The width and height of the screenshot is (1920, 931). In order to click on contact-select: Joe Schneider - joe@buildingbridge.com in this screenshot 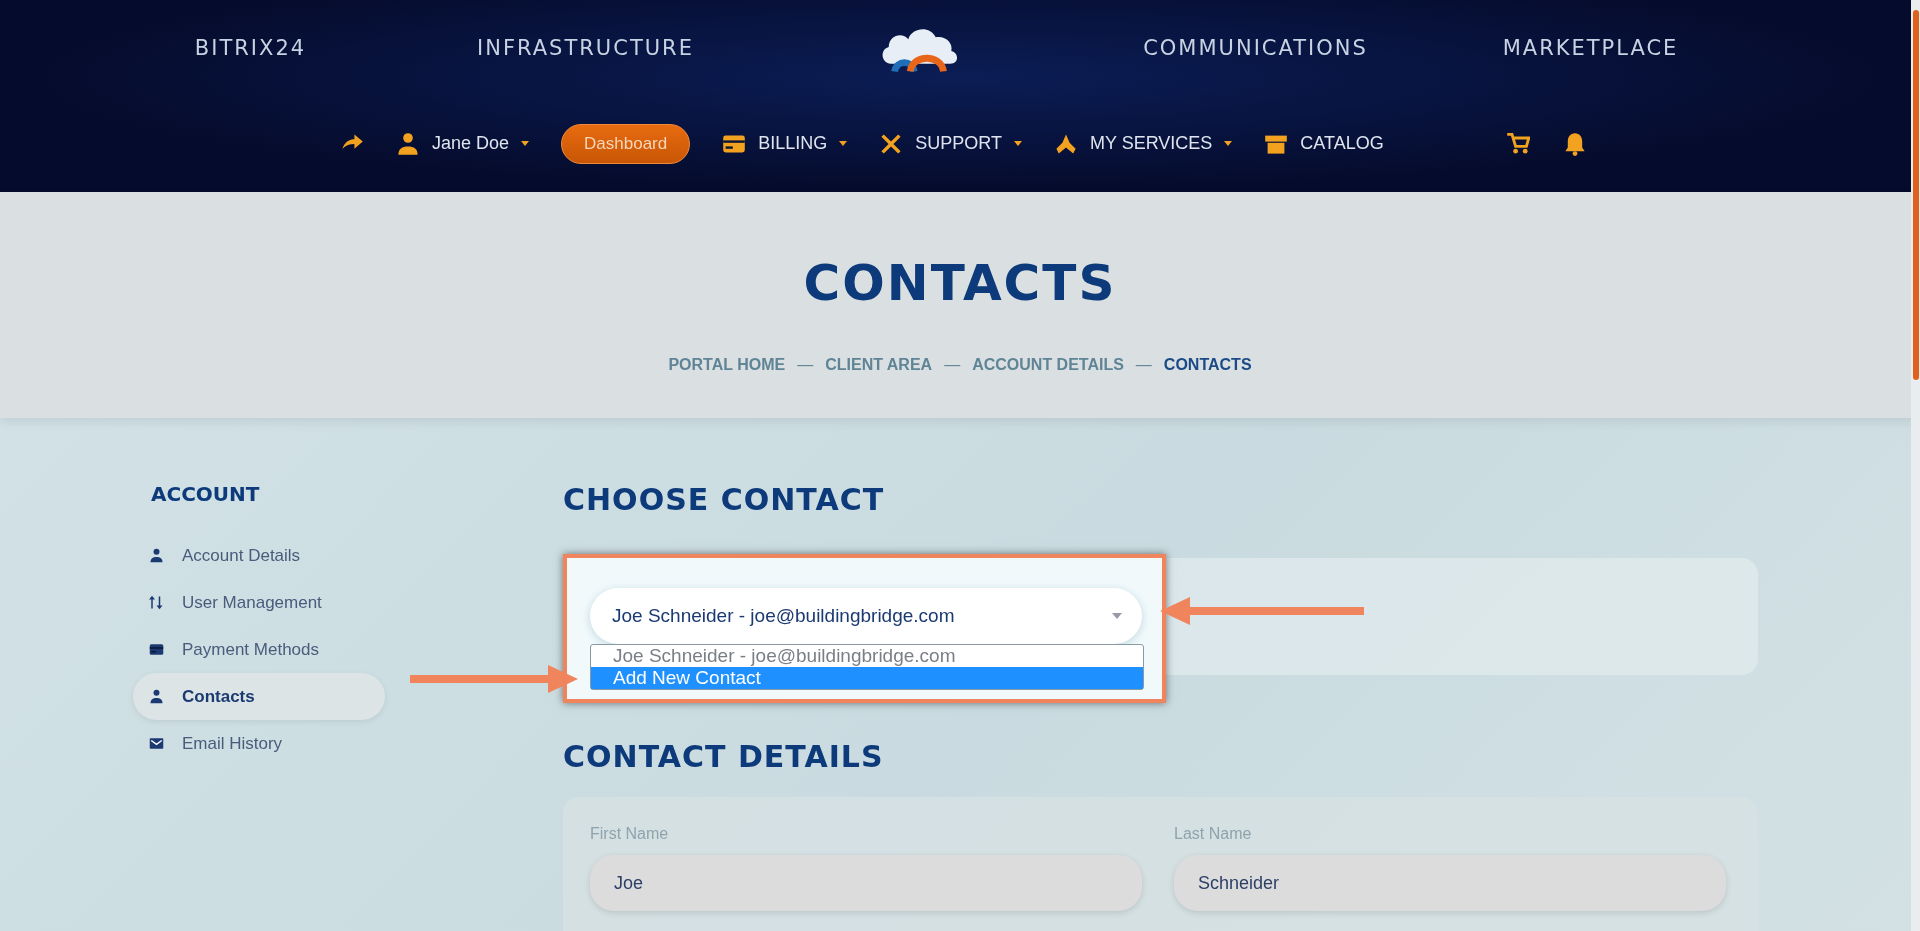, I will do `click(866, 616)`.